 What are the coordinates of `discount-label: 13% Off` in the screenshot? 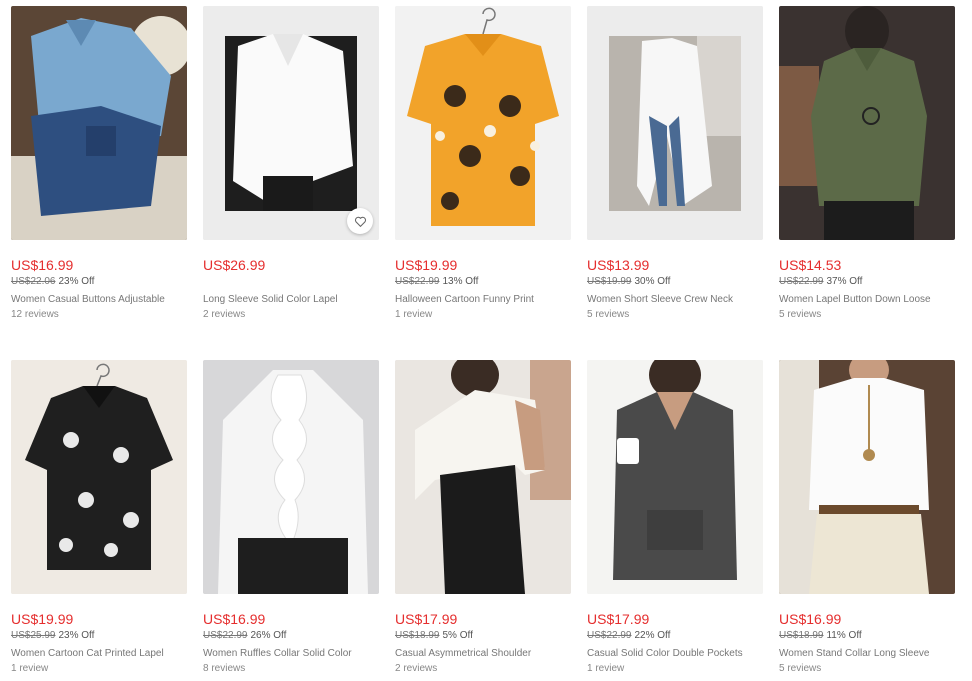 It's located at (460, 281).